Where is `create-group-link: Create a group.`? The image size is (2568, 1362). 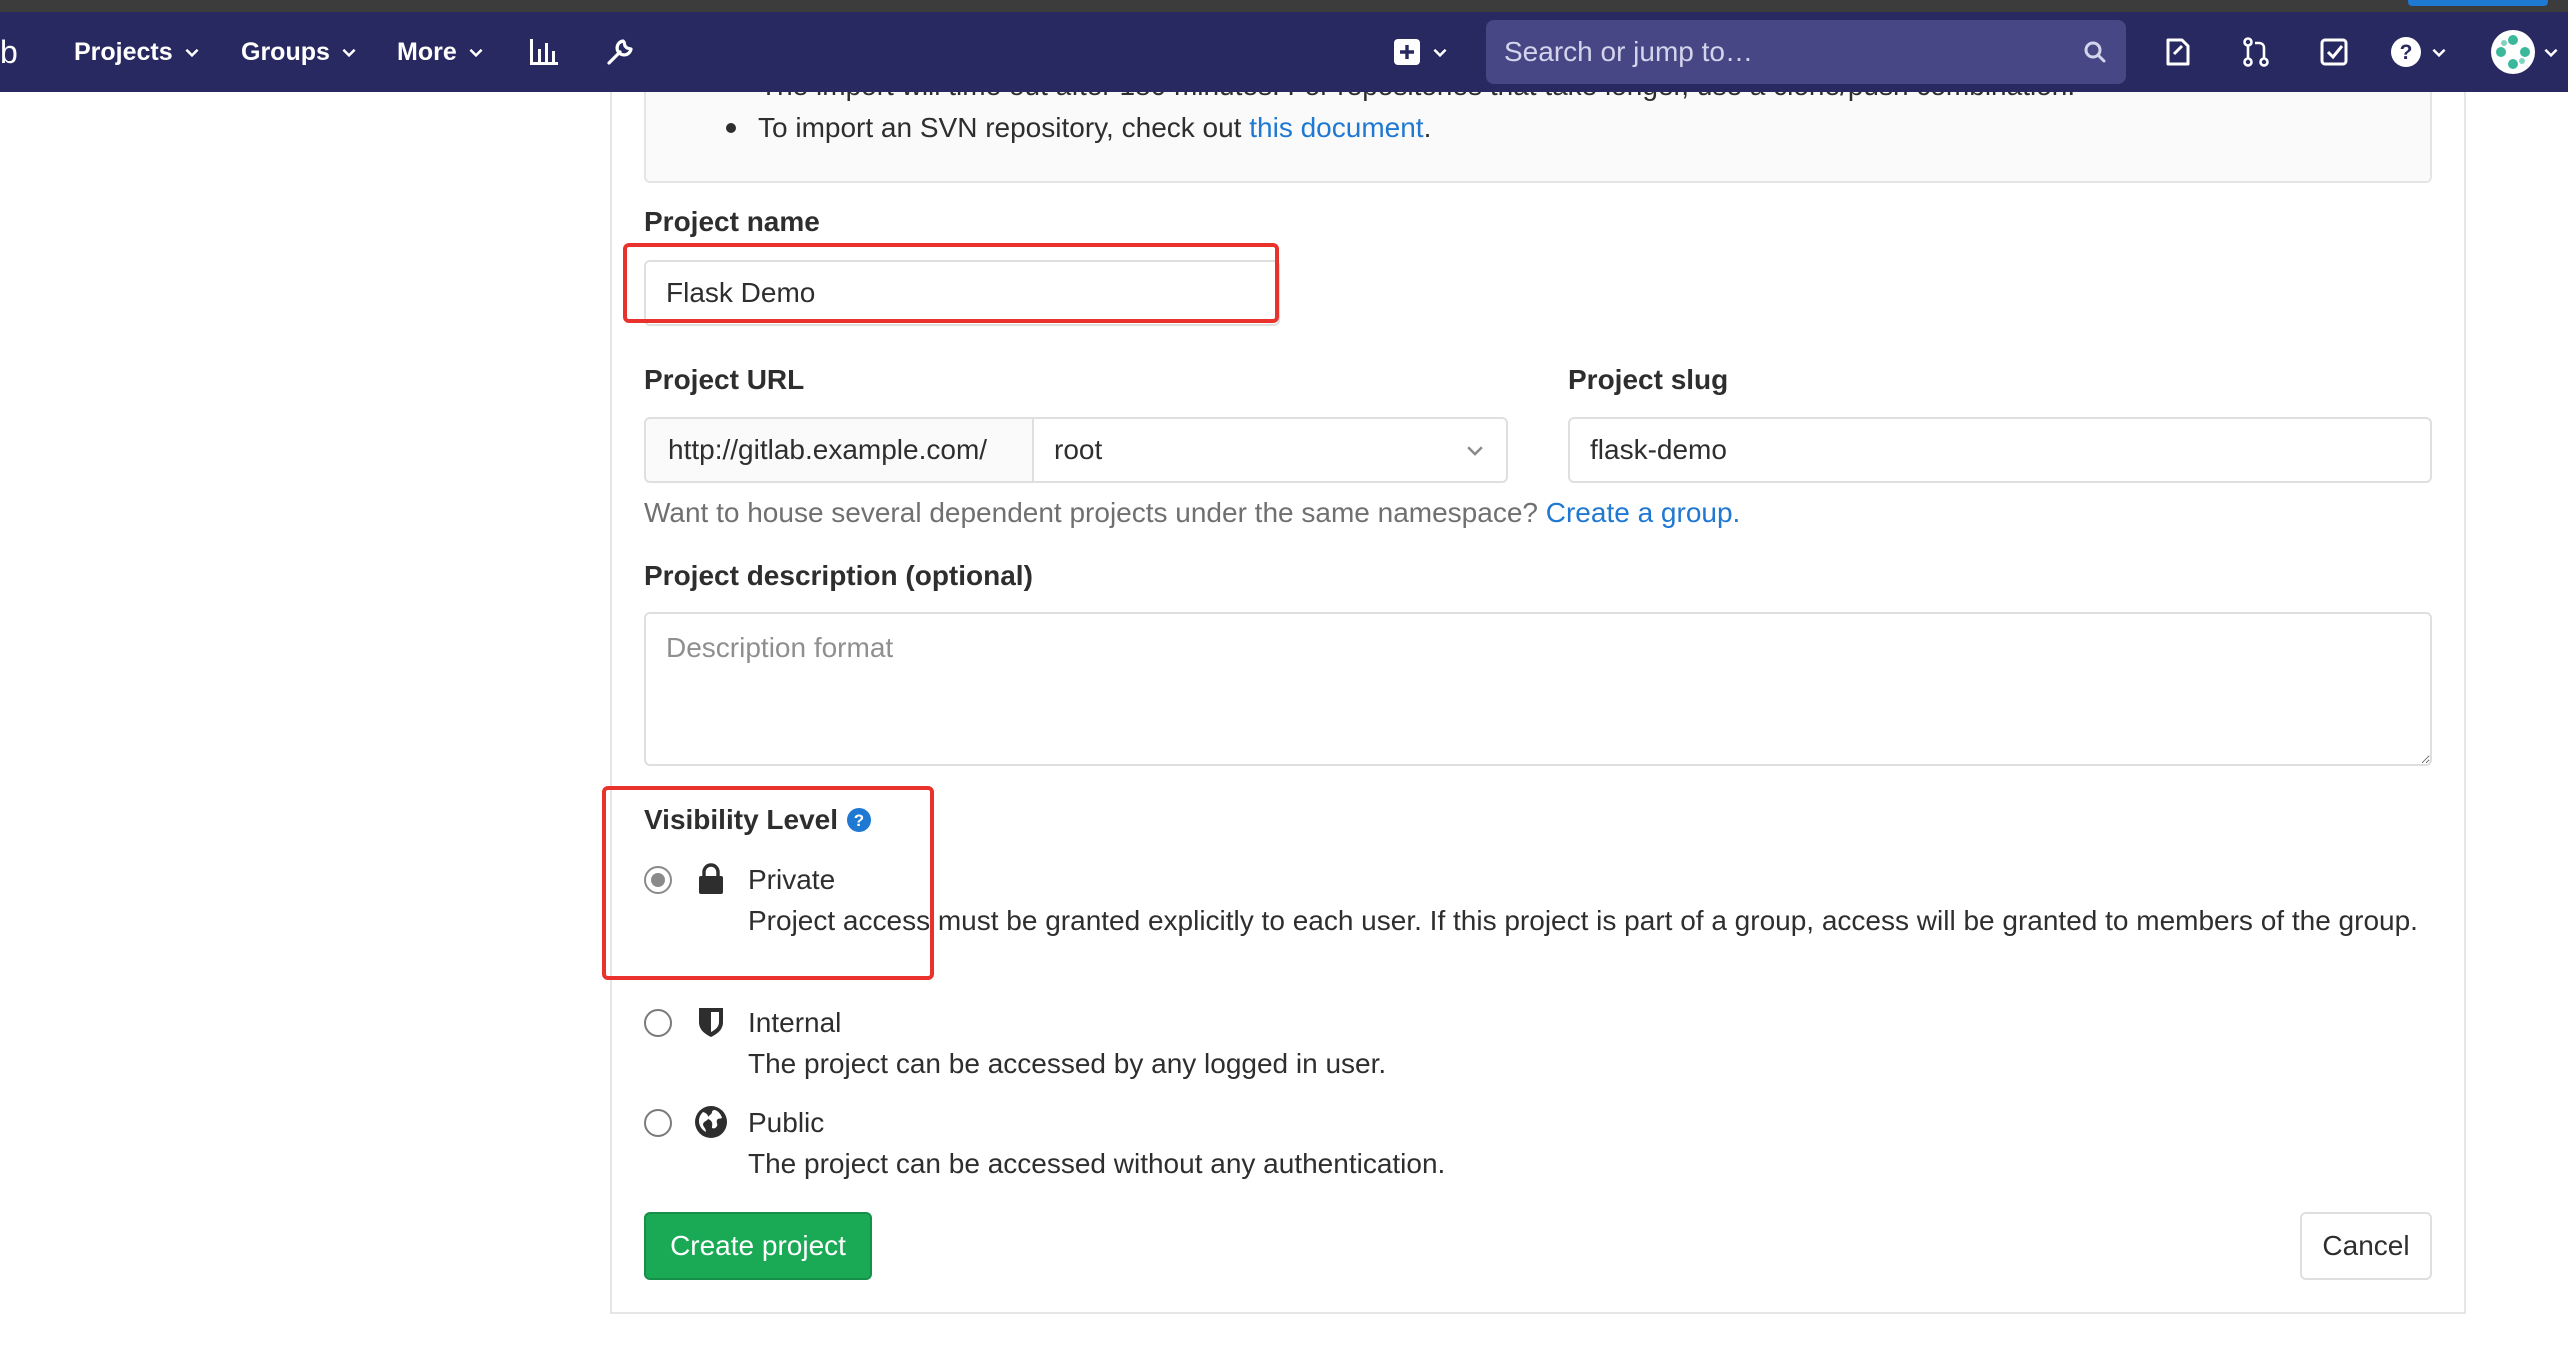
create-group-link: Create a group. is located at coordinates (1643, 512).